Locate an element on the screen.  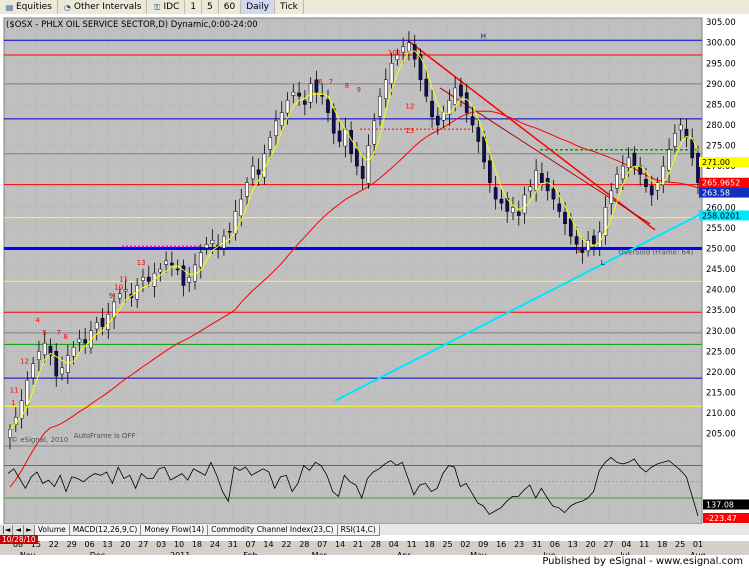
x-tick-label: 23 is located at coordinates (519, 544).